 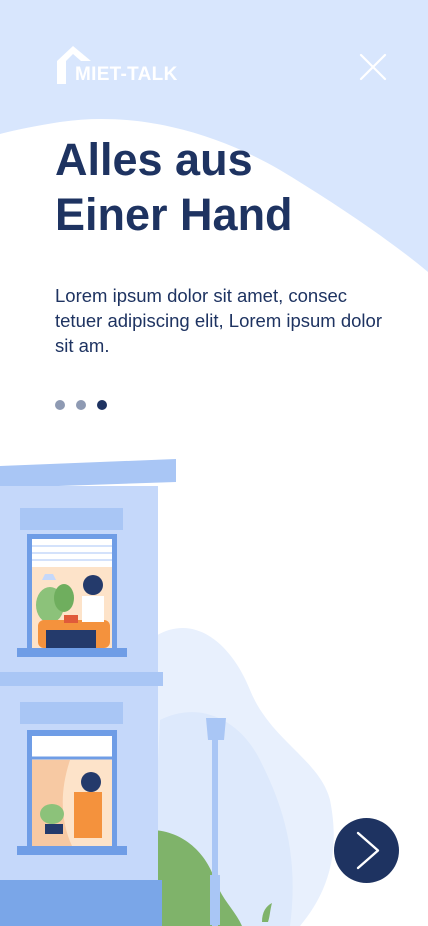 What do you see at coordinates (154, 159) in the screenshot?
I see `title-line-1: Alles aus` at bounding box center [154, 159].